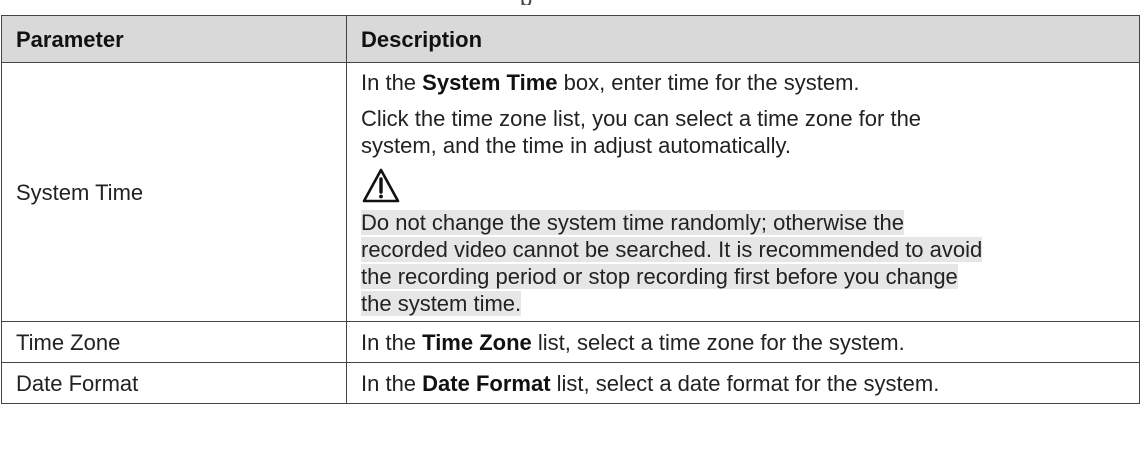 The image size is (1141, 455). Describe the element at coordinates (174, 342) in the screenshot. I see `param-time-zone: Time Zone` at that location.